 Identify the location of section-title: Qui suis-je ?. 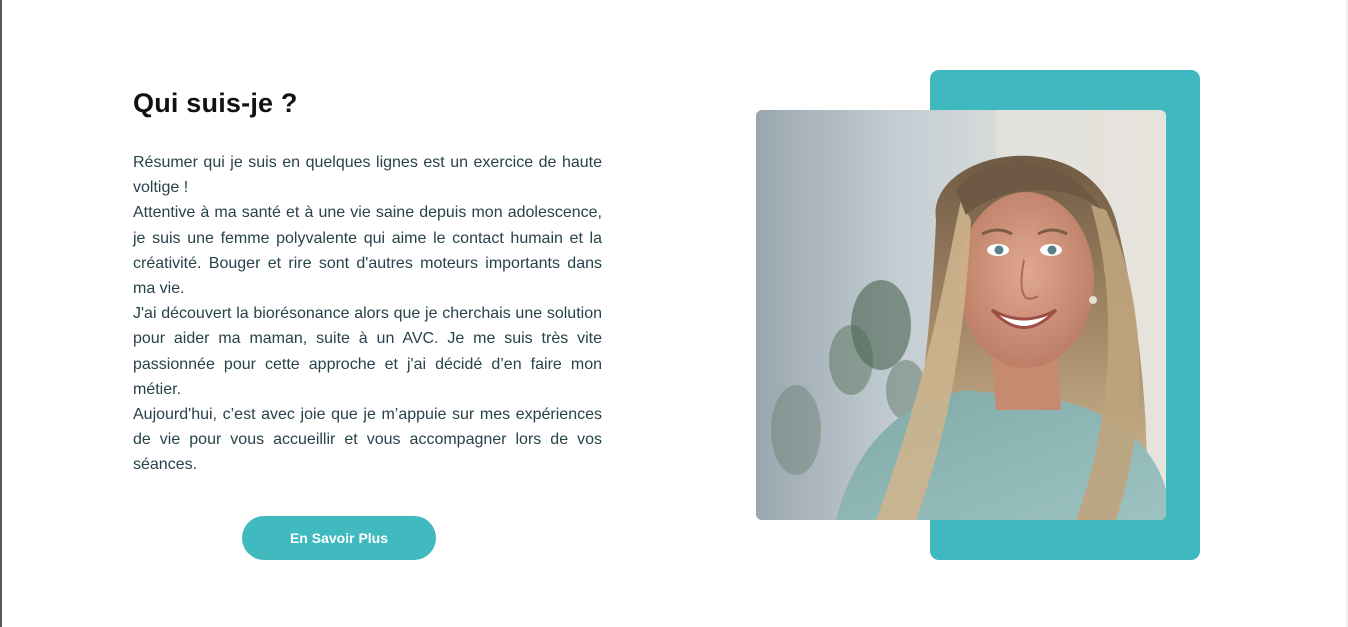
(215, 103).